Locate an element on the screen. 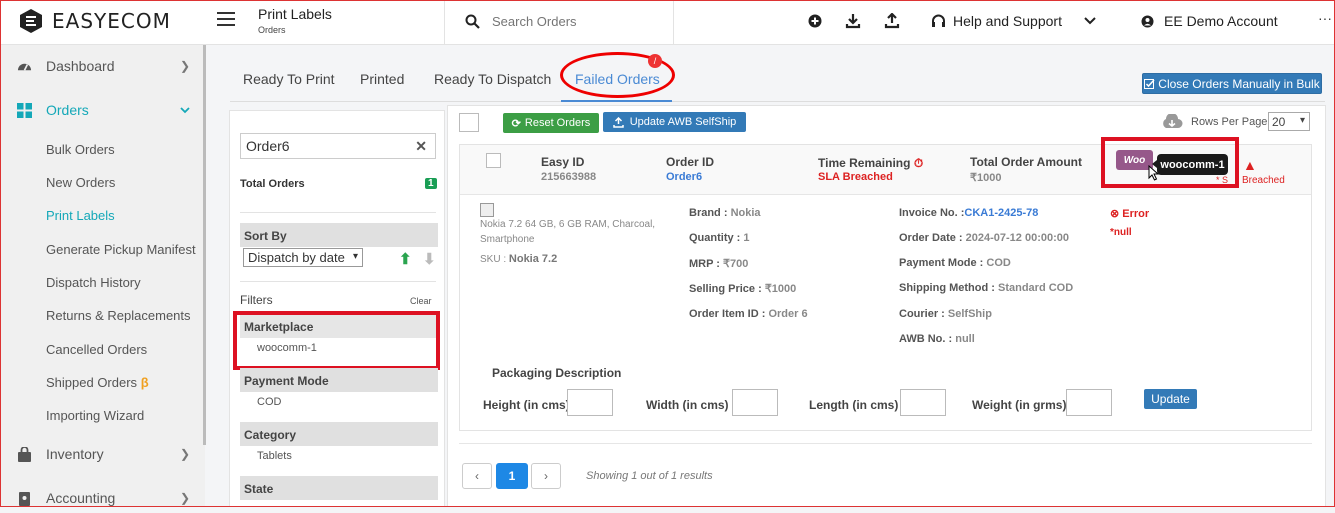  product-image is located at coordinates (487, 210).